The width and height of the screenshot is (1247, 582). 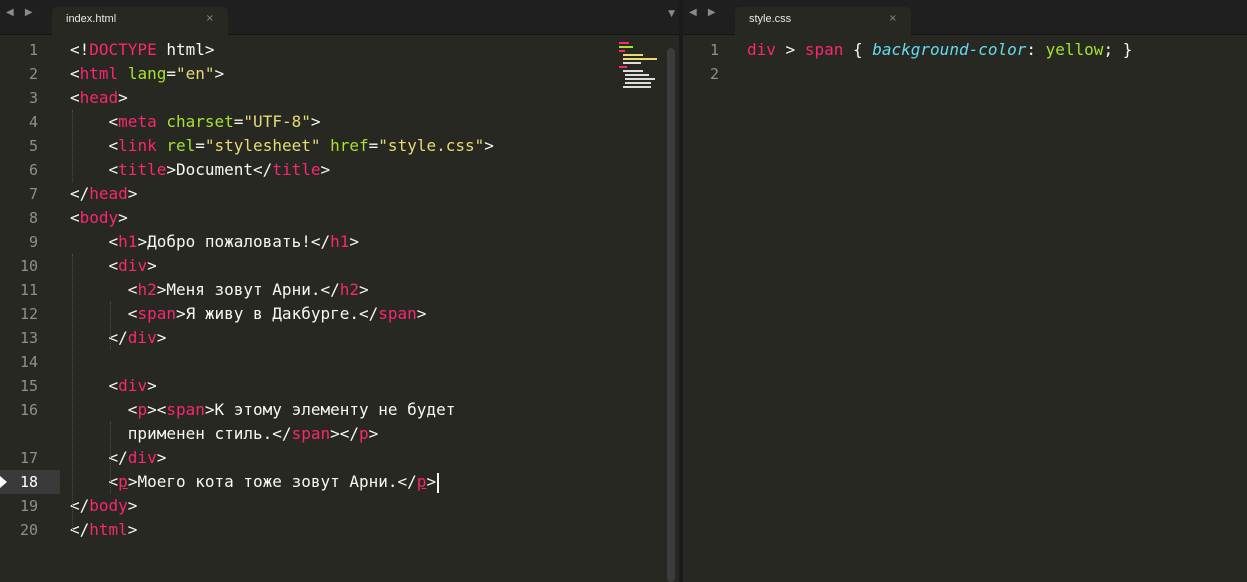 What do you see at coordinates (33, 74) in the screenshot?
I see `line-number: 2` at bounding box center [33, 74].